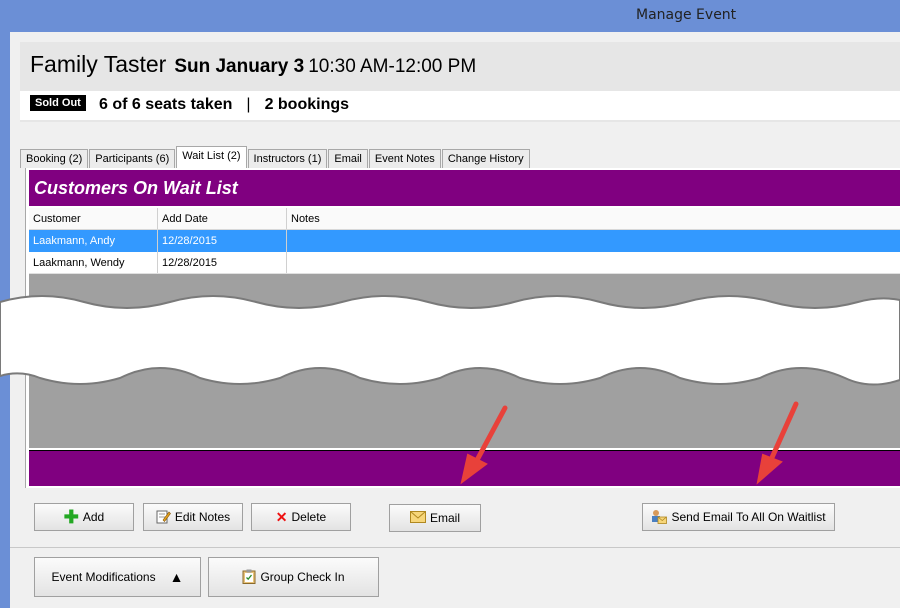 The image size is (900, 608). I want to click on window-title: Manage Event, so click(686, 15).